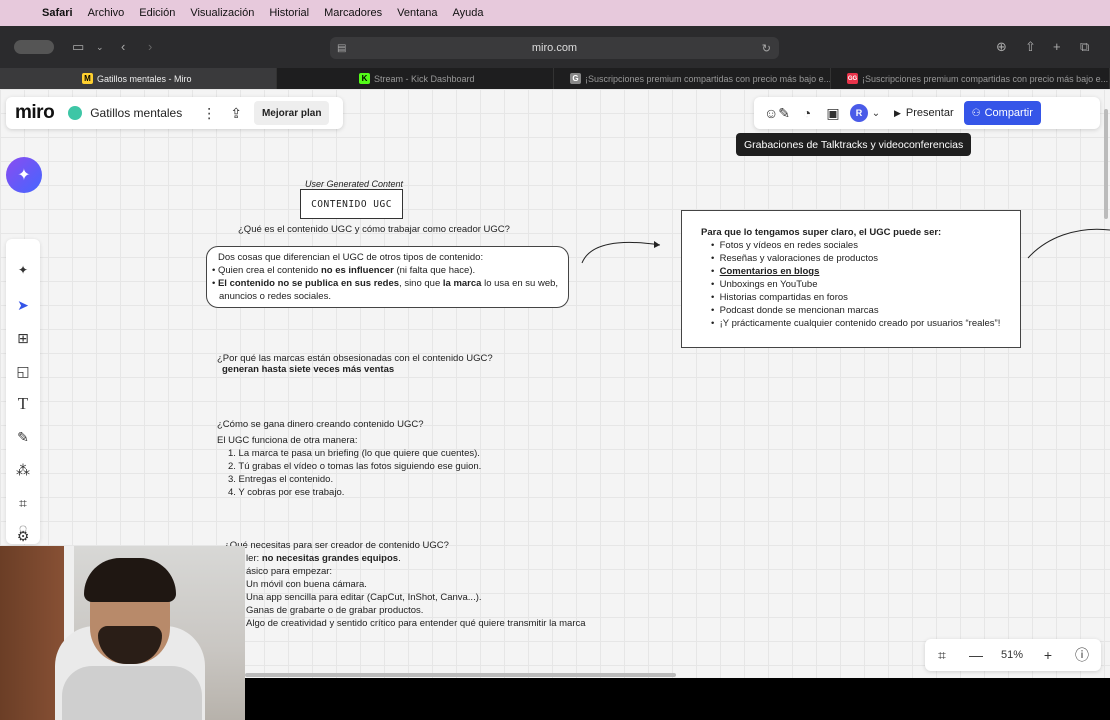 This screenshot has height=720, width=1110. I want to click on menu-ayuda: Ayuda, so click(468, 13).